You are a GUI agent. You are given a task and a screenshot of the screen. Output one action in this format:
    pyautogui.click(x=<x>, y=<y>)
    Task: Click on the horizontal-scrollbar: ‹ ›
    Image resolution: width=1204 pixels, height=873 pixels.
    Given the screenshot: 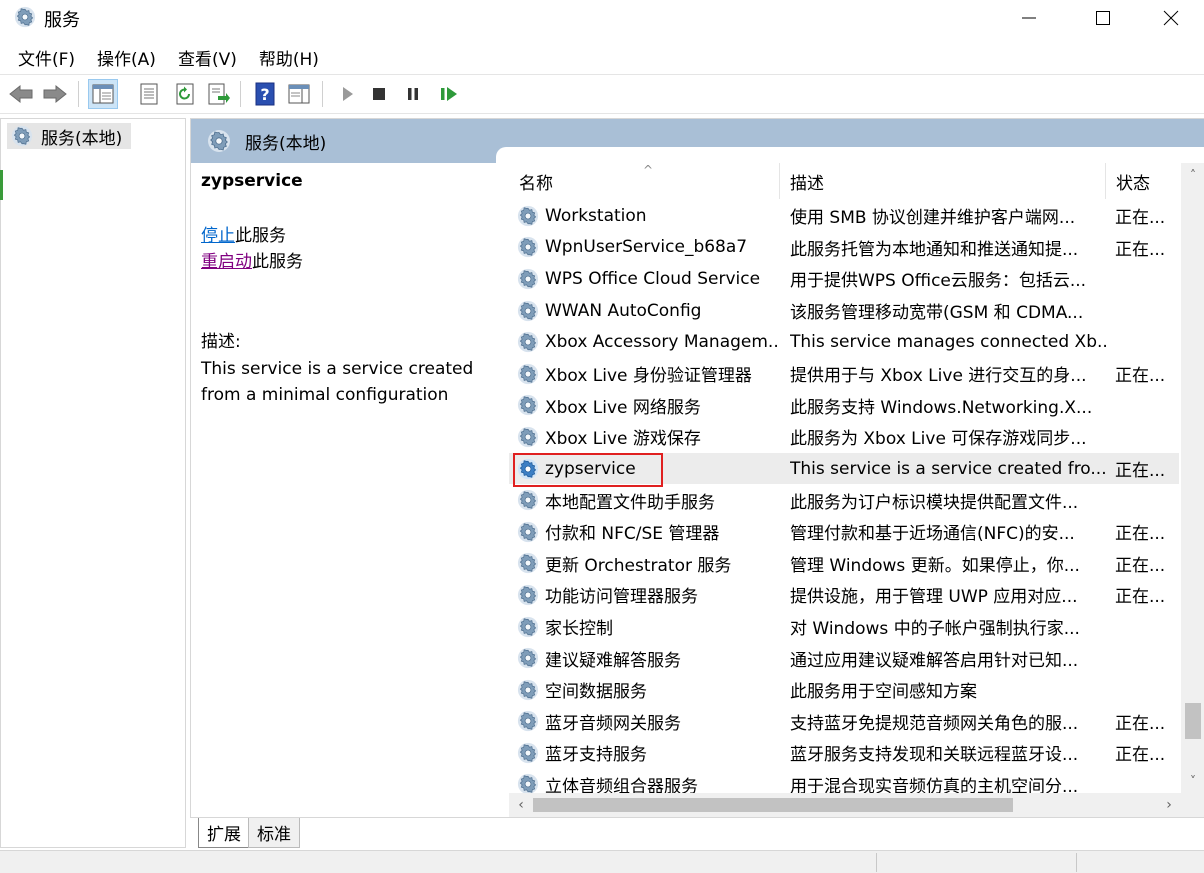 What is the action you would take?
    pyautogui.click(x=845, y=805)
    